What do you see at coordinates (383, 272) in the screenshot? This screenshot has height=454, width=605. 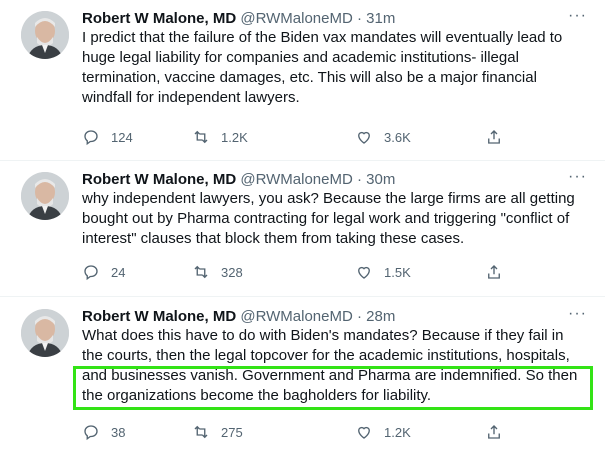 I see `like-button: 1.5K` at bounding box center [383, 272].